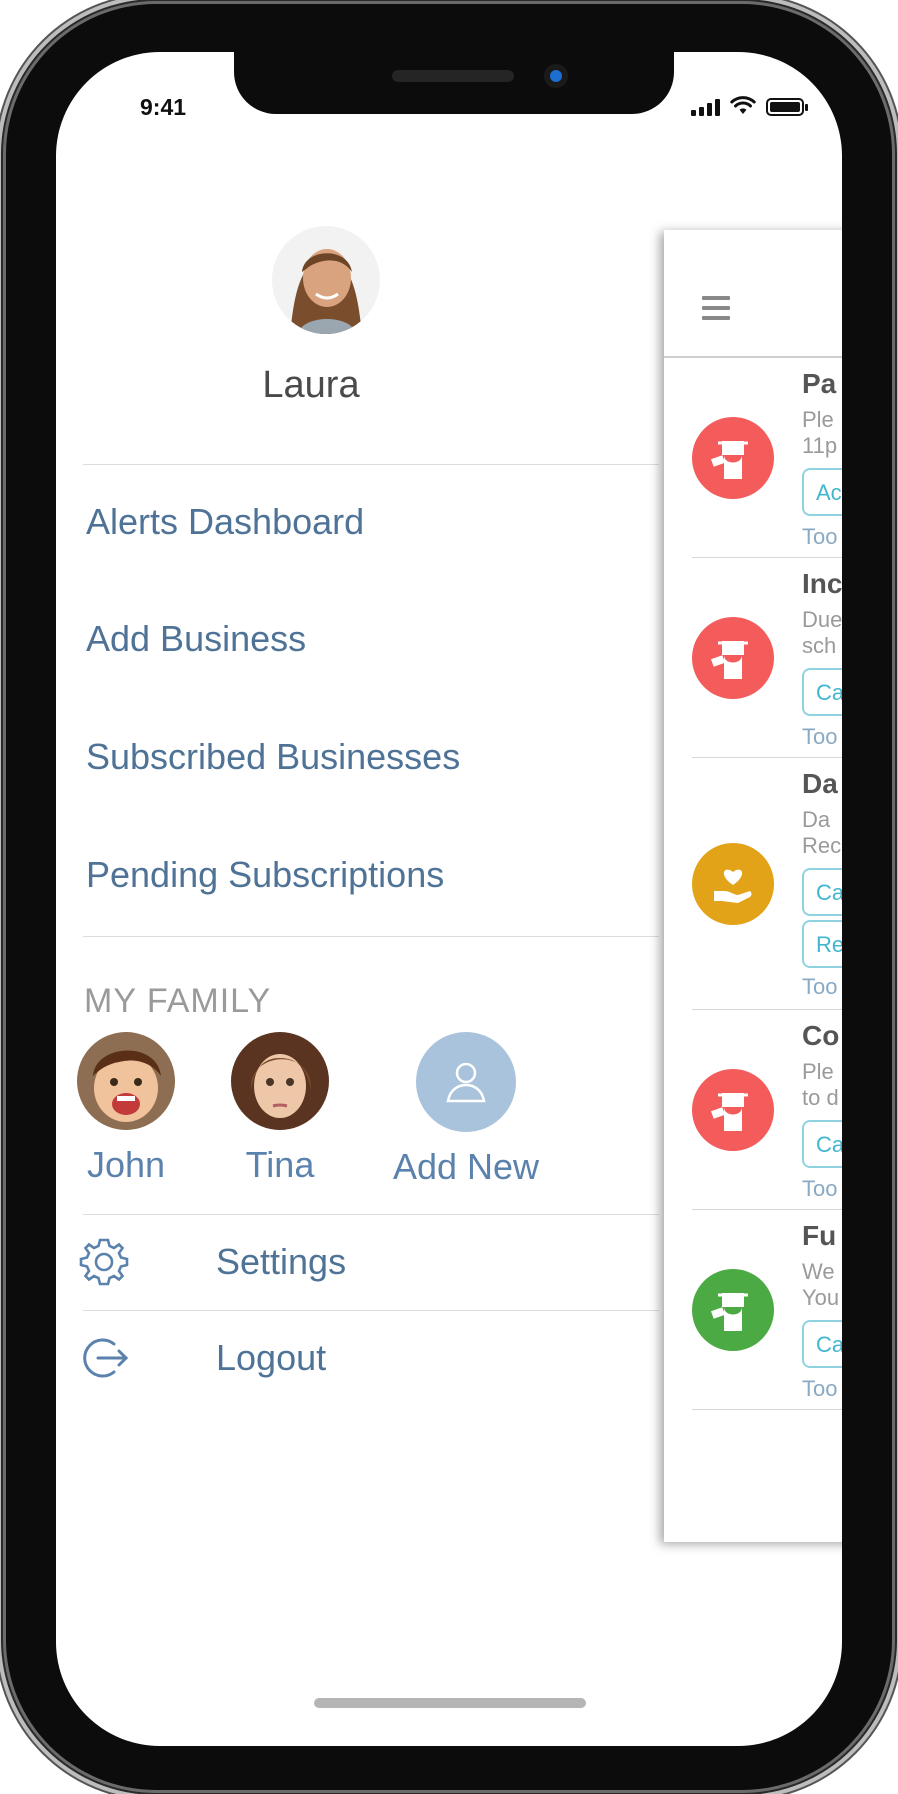 Image resolution: width=898 pixels, height=1794 pixels. I want to click on alert-title: Da, so click(820, 783).